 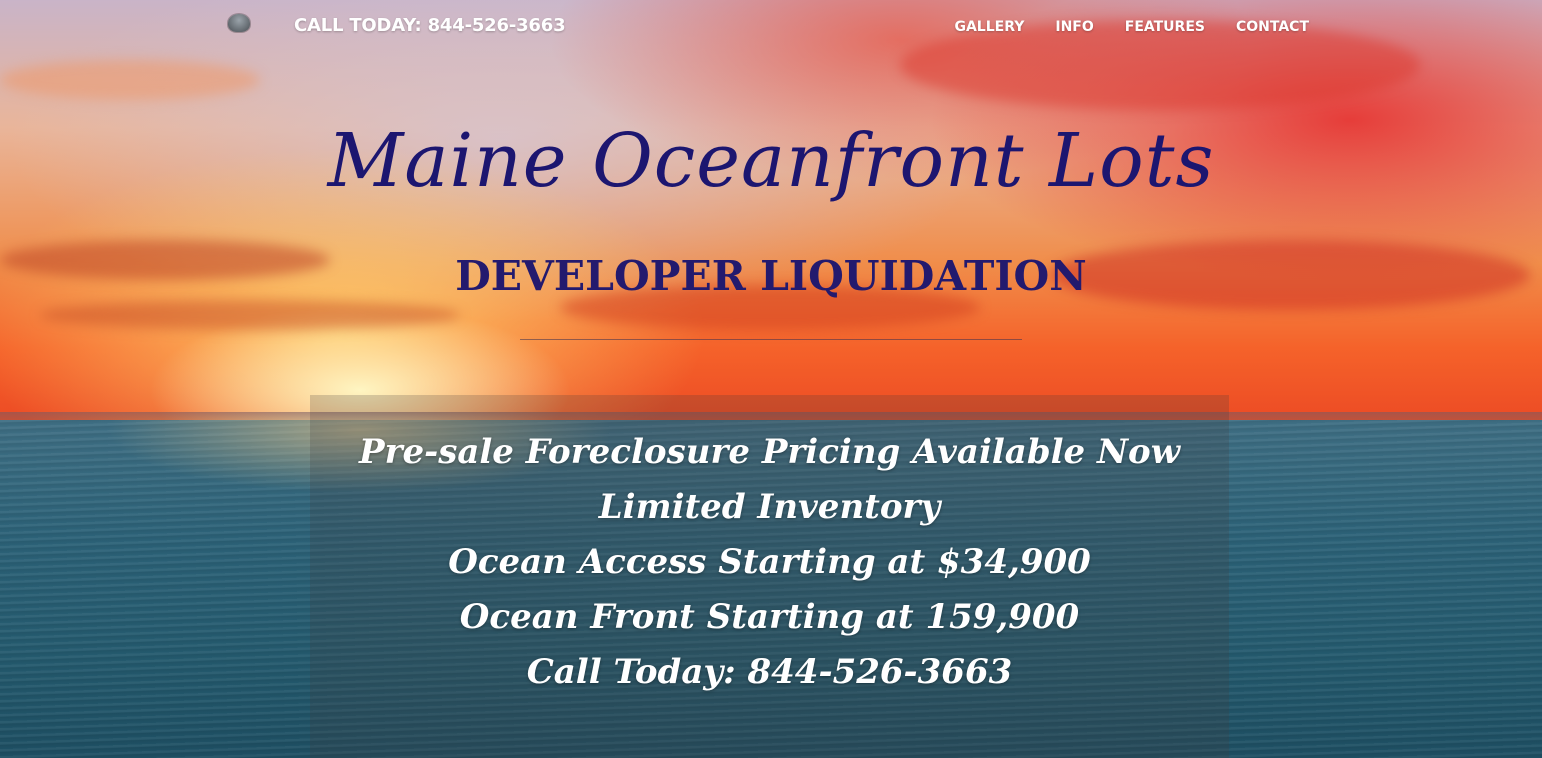 What do you see at coordinates (989, 27) in the screenshot?
I see `nav-link-gallery: GALLERY` at bounding box center [989, 27].